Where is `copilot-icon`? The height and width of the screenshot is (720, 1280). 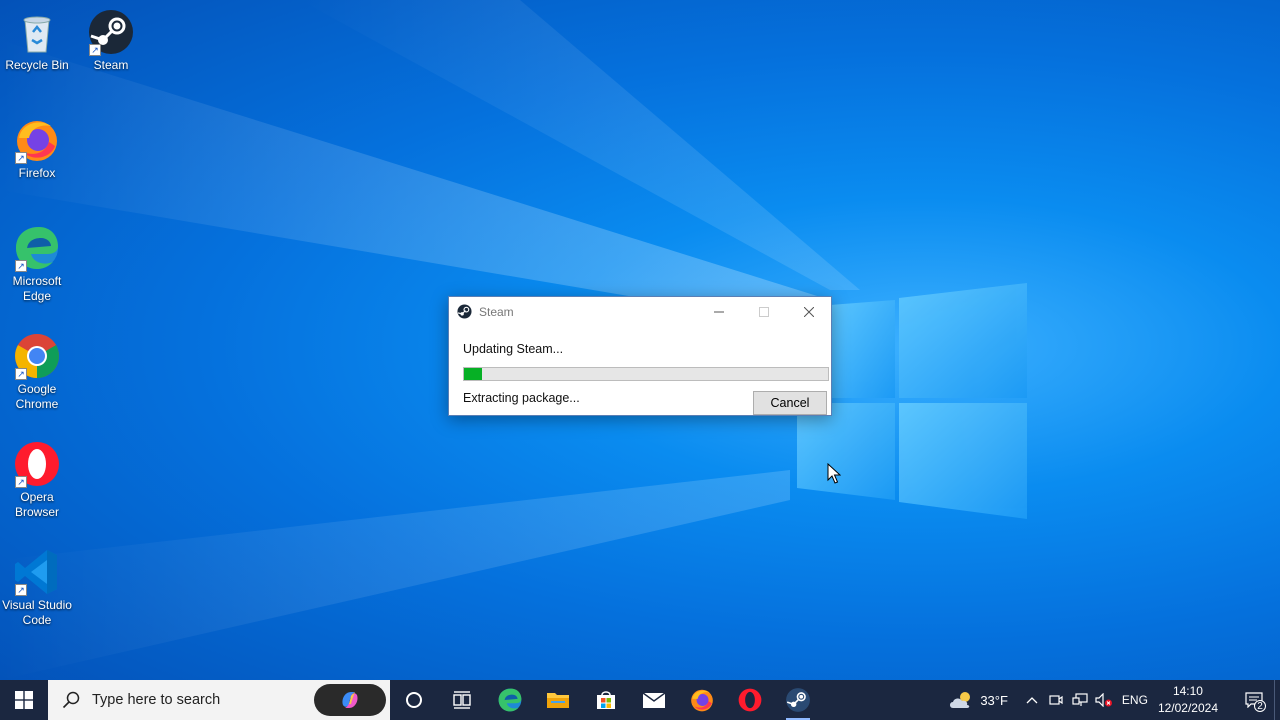
copilot-icon is located at coordinates (350, 700).